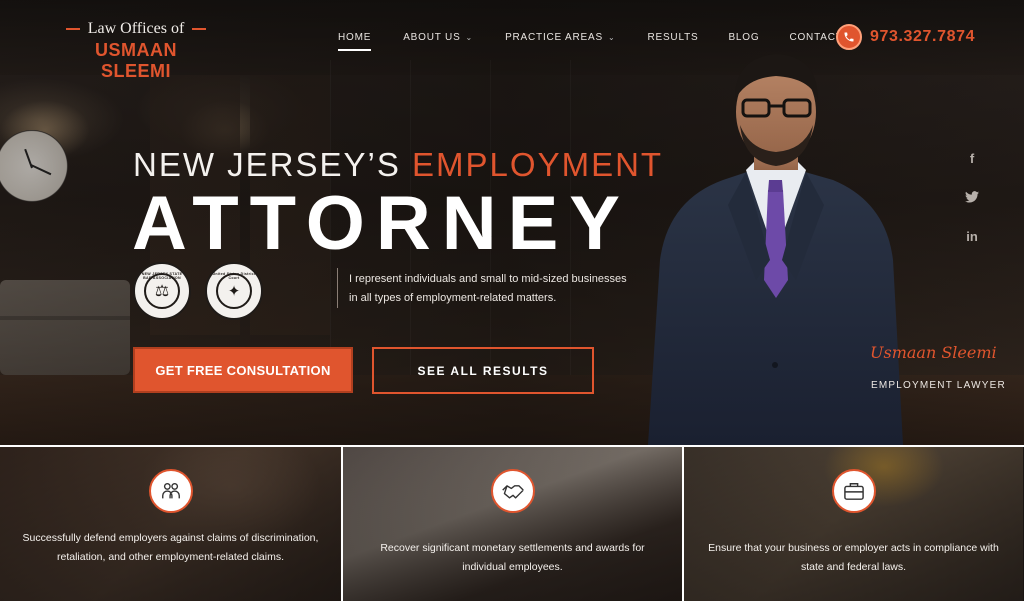 Image resolution: width=1024 pixels, height=601 pixels. What do you see at coordinates (554, 37) in the screenshot?
I see `nav-item-label: PRACTICE AREAS` at bounding box center [554, 37].